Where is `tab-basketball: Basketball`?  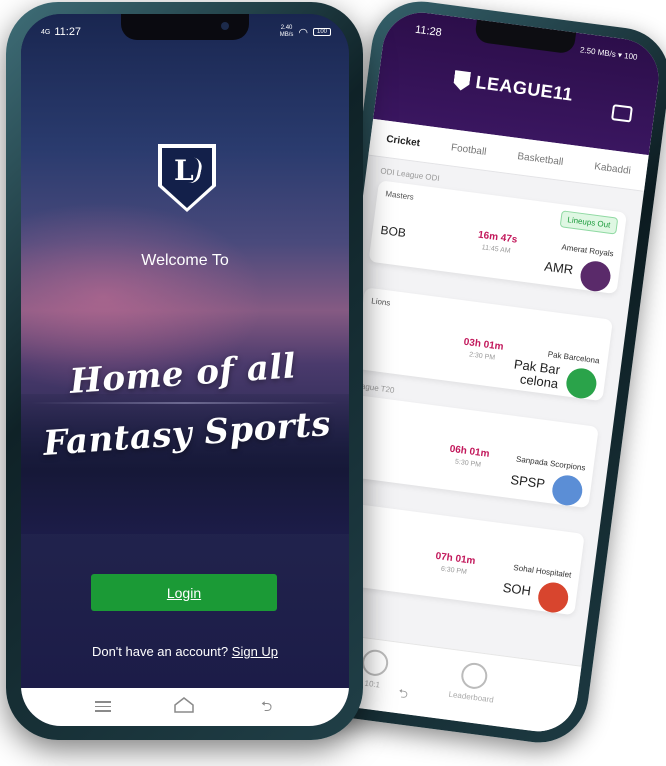
tab-basketball: Basketball is located at coordinates (540, 159).